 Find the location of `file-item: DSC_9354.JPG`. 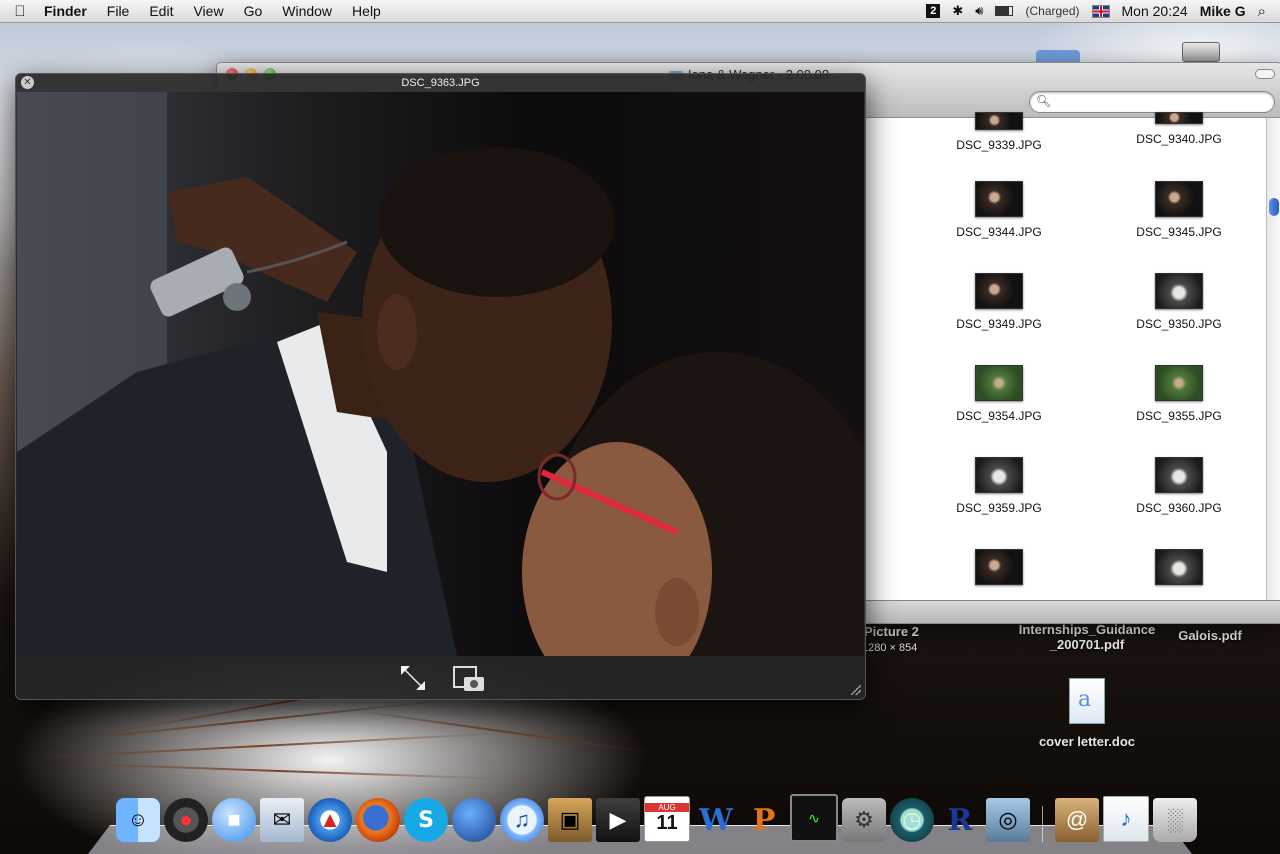

file-item: DSC_9354.JPG is located at coordinates (999, 394).